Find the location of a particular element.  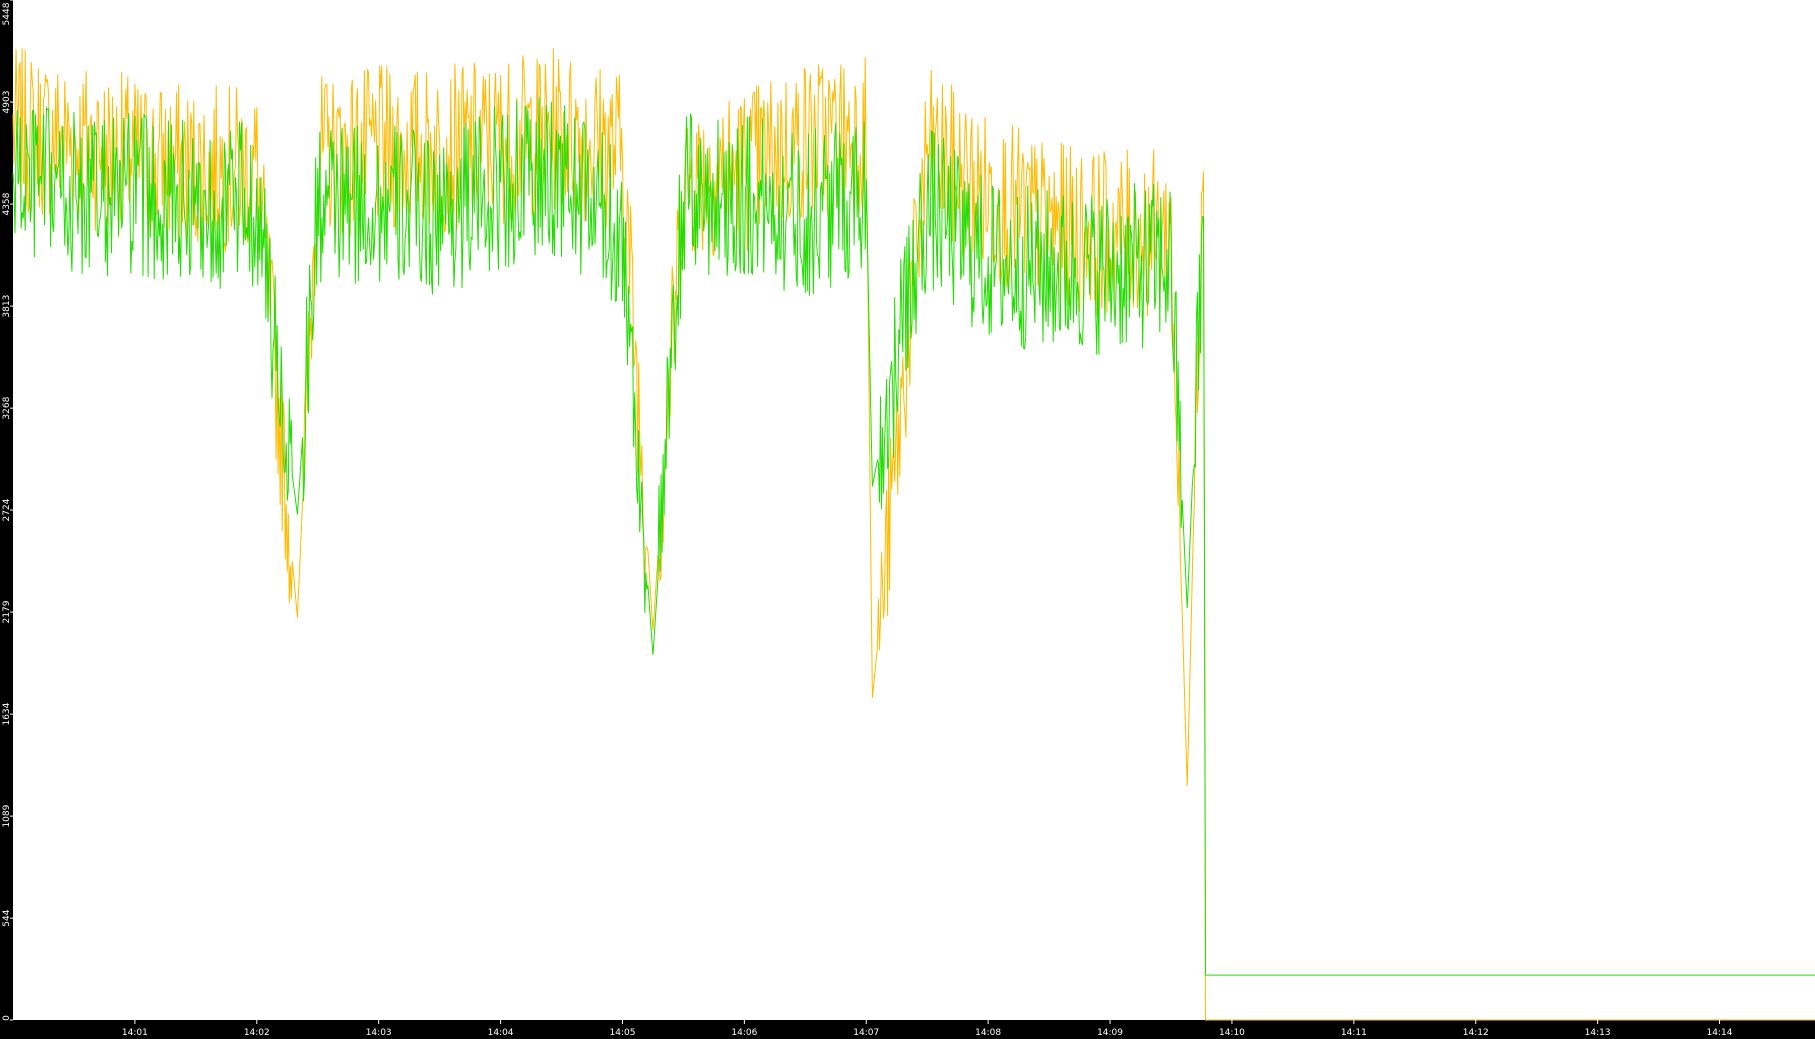

y-tick-label: 2724 is located at coordinates (7, 509).